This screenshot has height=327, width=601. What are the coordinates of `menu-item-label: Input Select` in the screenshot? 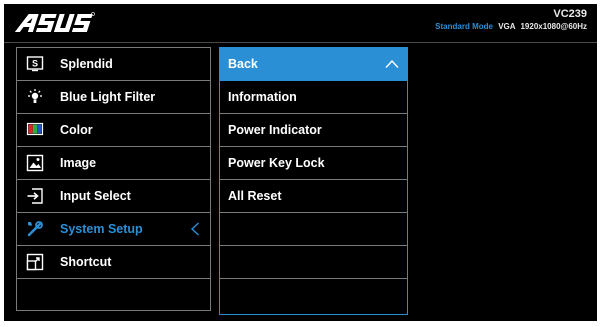 It's located at (95, 196).